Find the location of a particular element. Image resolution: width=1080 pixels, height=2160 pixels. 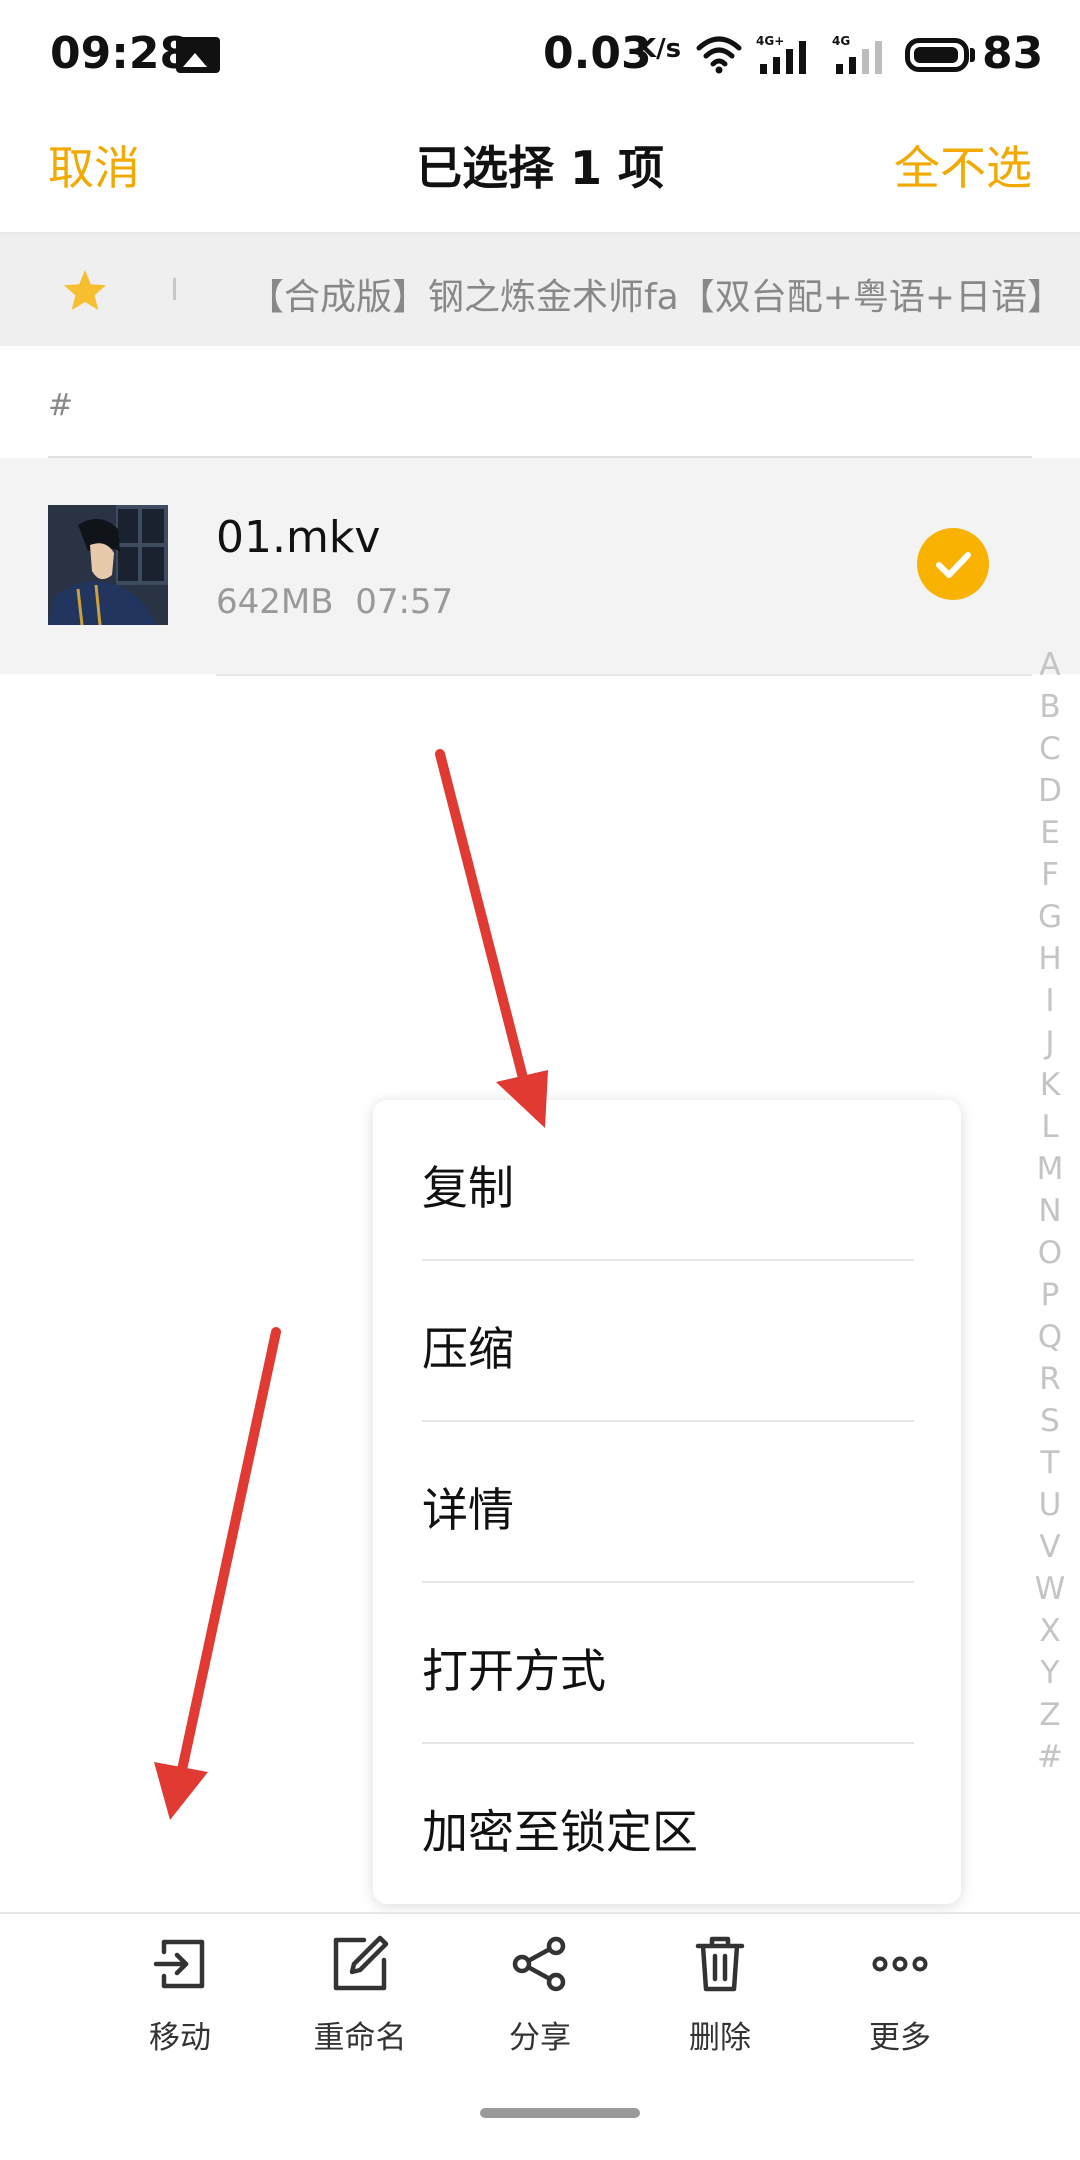

index-letter: Z is located at coordinates (1050, 1715).